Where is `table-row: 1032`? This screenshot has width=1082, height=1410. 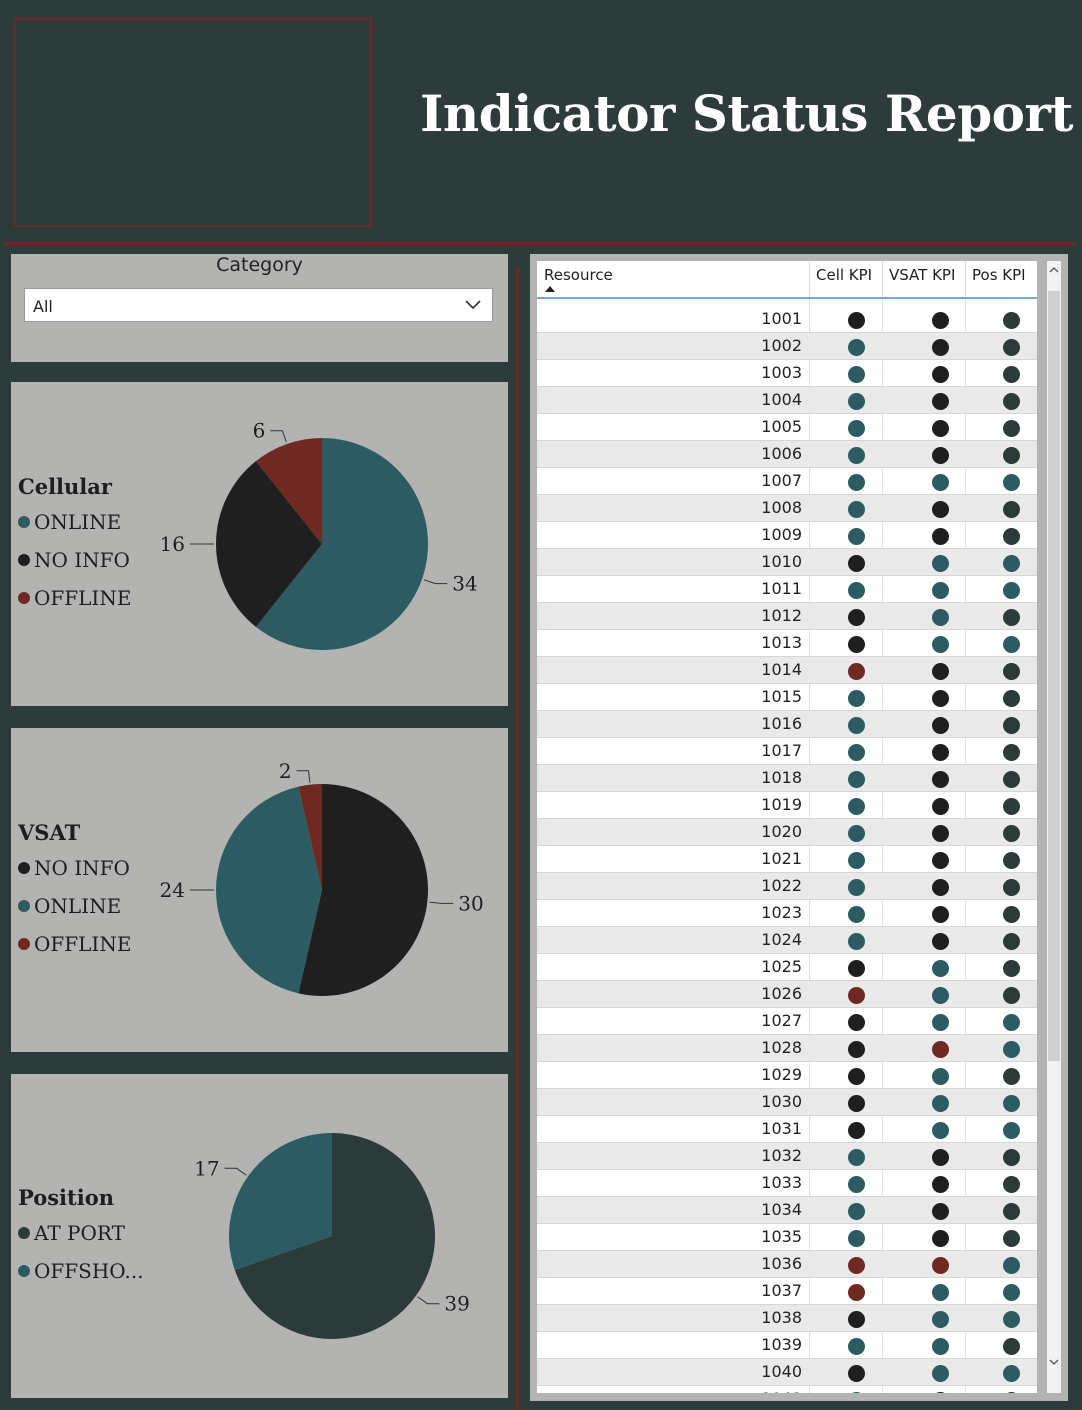
table-row: 1032 is located at coordinates (787, 1156).